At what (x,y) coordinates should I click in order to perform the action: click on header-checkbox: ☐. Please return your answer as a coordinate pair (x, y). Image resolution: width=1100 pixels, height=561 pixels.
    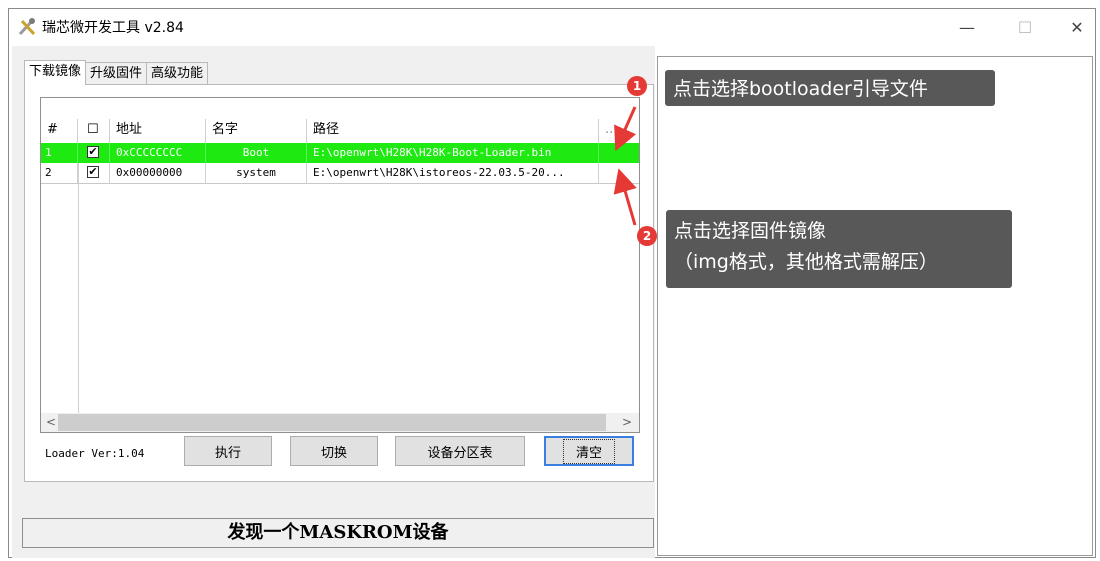
    Looking at the image, I should click on (94, 131).